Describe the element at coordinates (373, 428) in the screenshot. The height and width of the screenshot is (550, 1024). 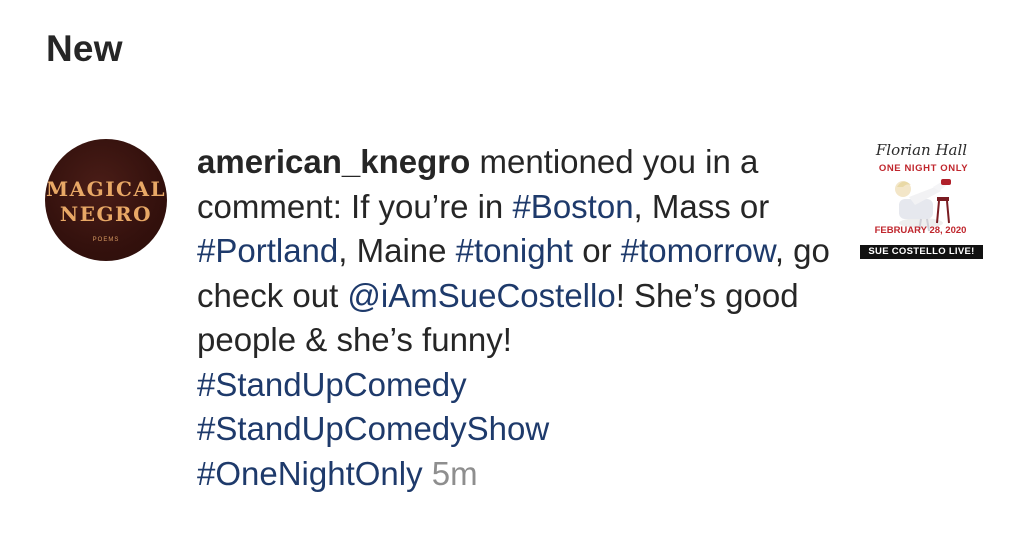
I see `hashtag-standupcomedyshow: #StandUpComedyShow` at that location.